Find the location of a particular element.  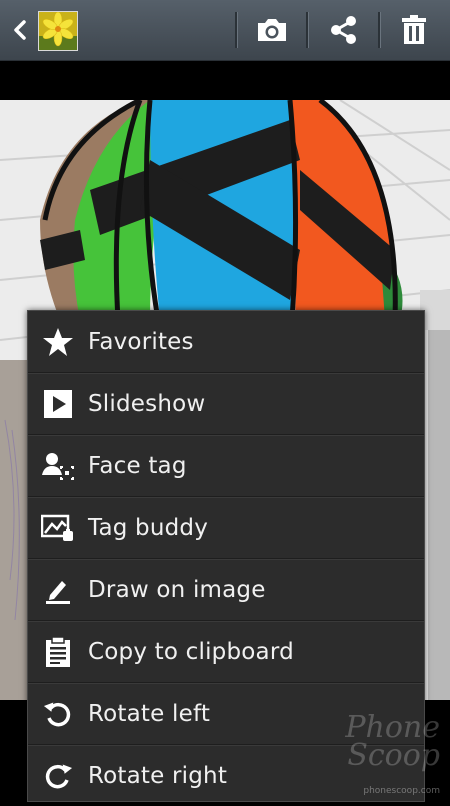

chevron-left-icon is located at coordinates (20, 30).